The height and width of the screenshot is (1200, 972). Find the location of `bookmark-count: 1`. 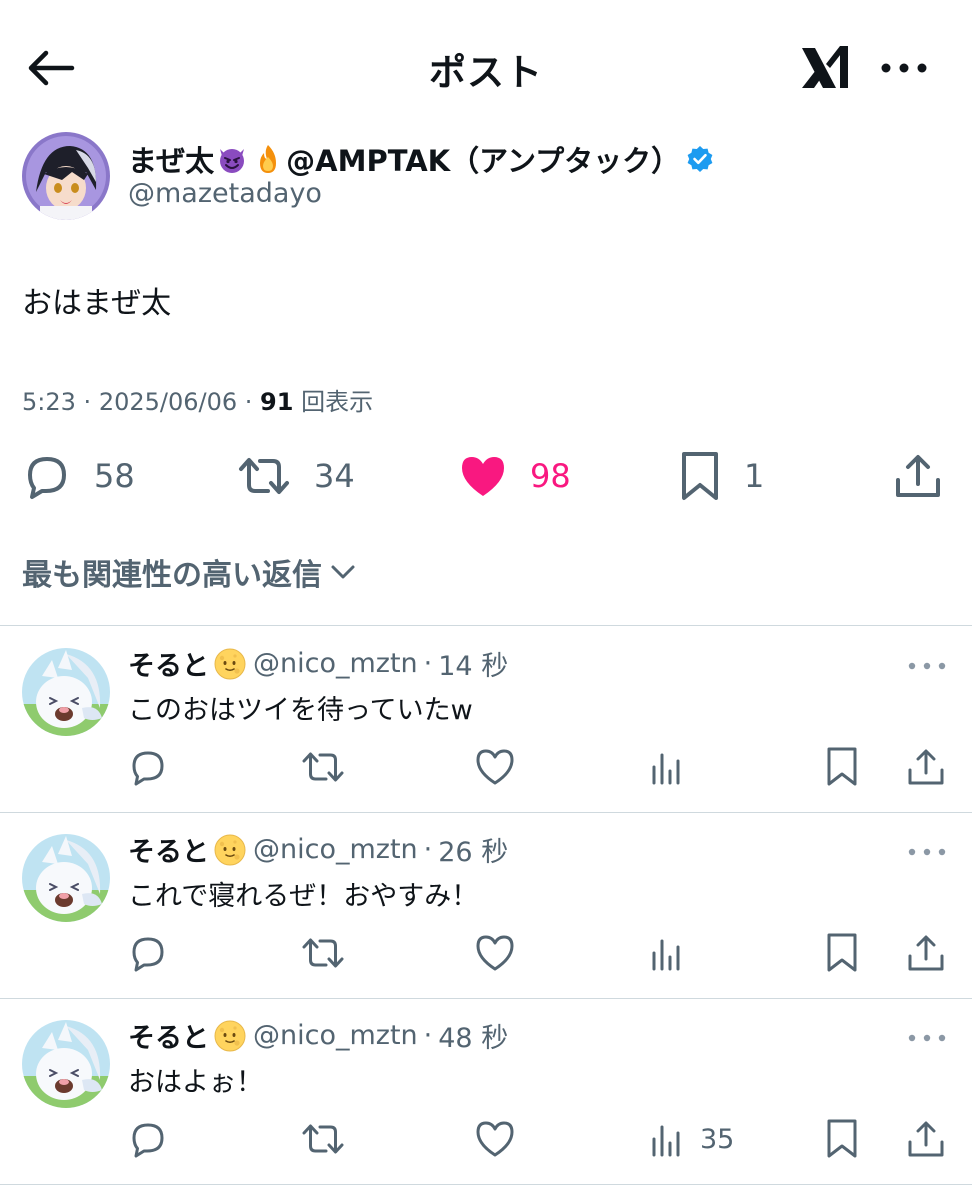

bookmark-count: 1 is located at coordinates (754, 476).